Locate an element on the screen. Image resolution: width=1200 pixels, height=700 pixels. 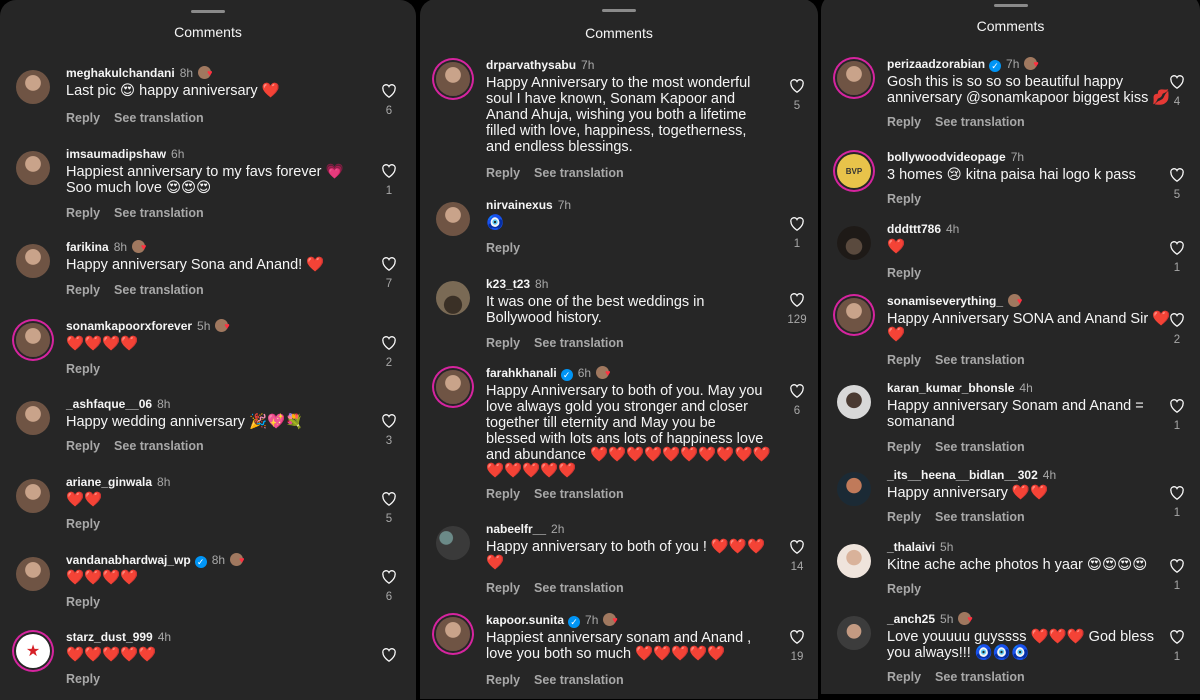
avatar: BVP is located at coordinates (854, 171).